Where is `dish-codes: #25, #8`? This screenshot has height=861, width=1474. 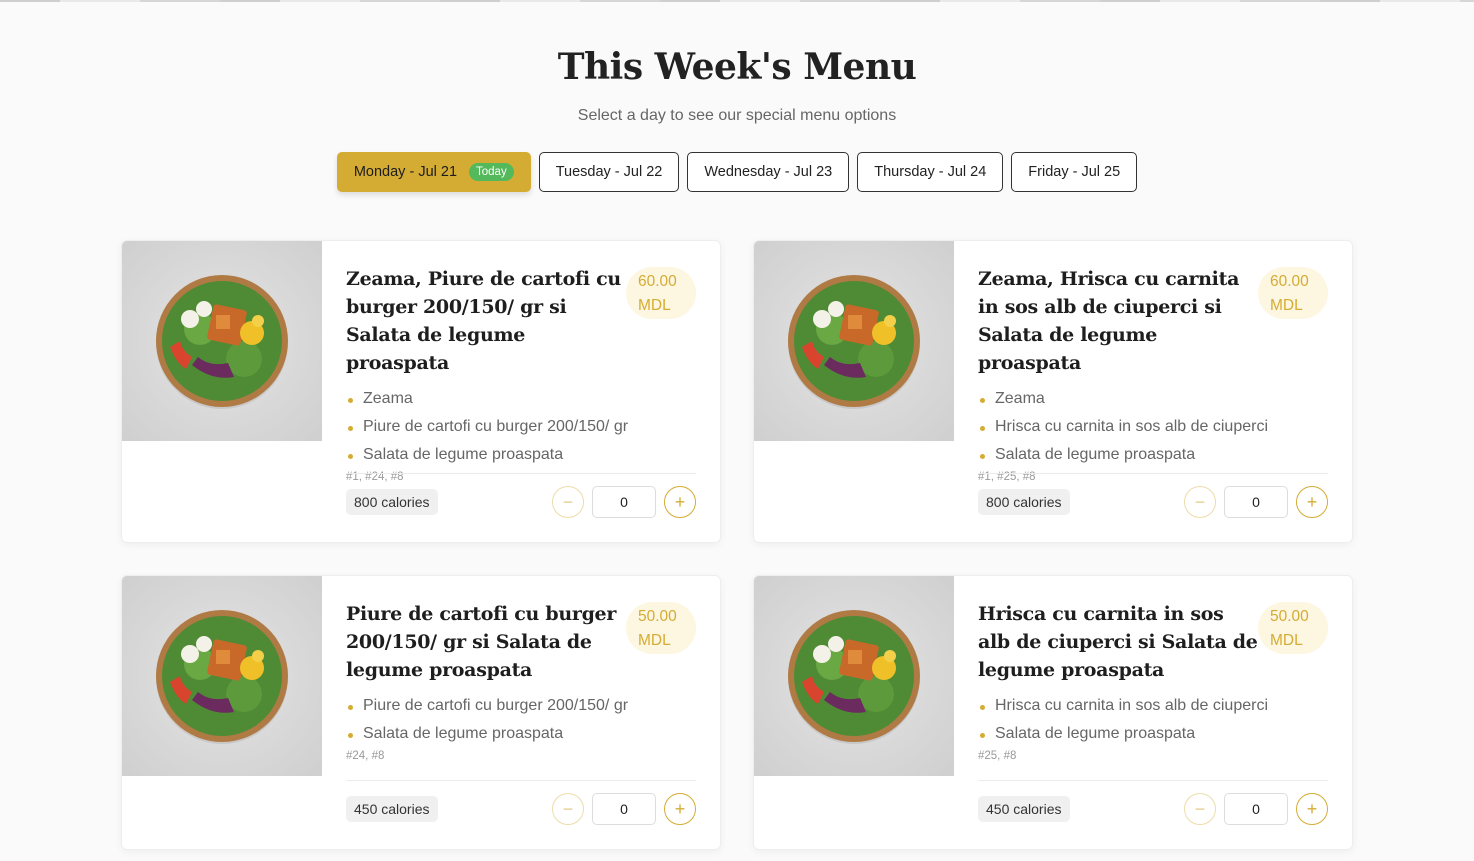 dish-codes: #25, #8 is located at coordinates (997, 756).